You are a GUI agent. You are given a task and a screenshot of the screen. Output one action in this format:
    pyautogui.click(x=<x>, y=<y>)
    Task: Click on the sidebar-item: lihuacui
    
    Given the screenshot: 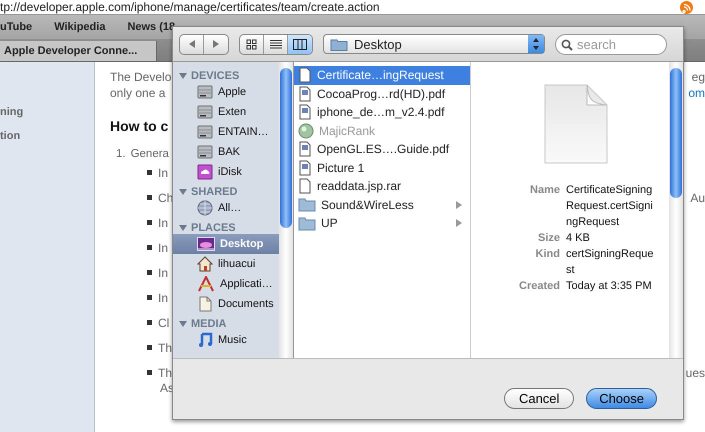 What is the action you would take?
    pyautogui.click(x=226, y=264)
    